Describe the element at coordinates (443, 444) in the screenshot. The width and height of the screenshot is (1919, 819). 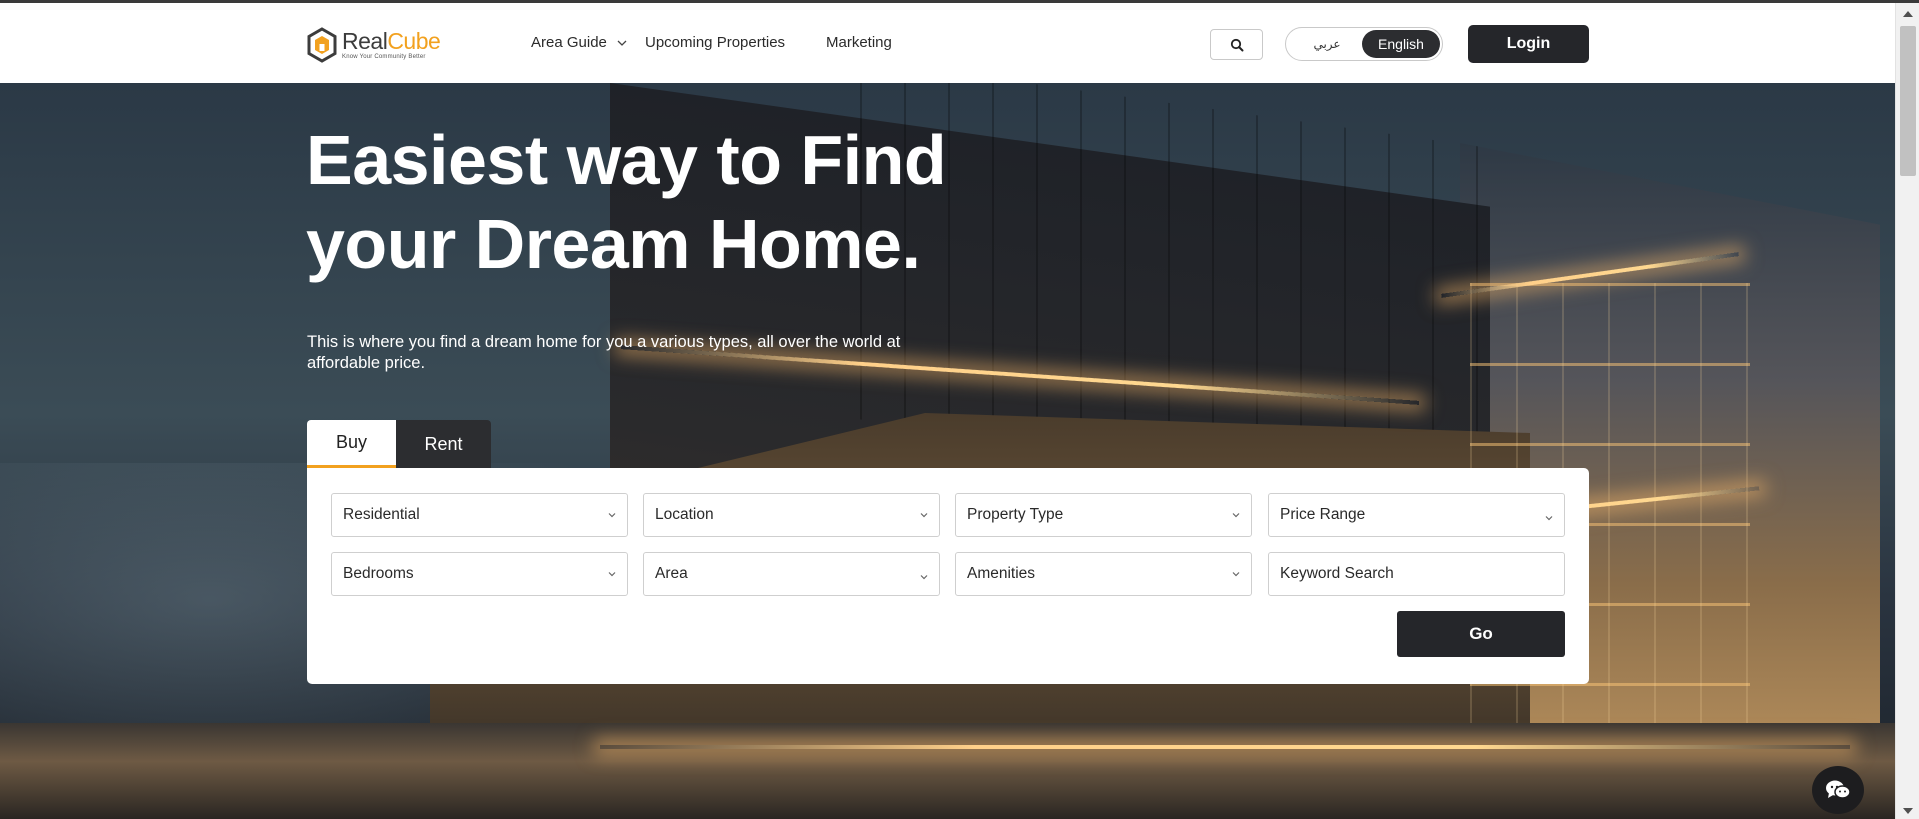
I see `tab-rent: Rent` at that location.